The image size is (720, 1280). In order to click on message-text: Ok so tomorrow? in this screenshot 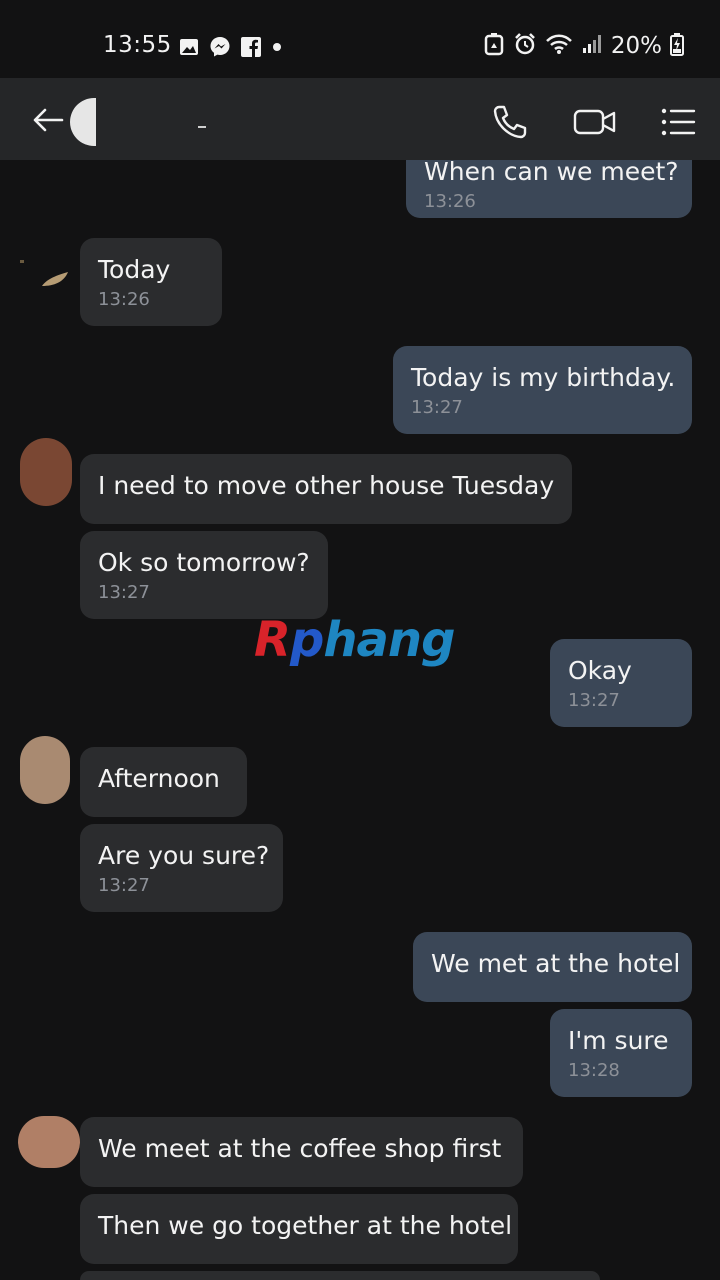, I will do `click(204, 562)`.